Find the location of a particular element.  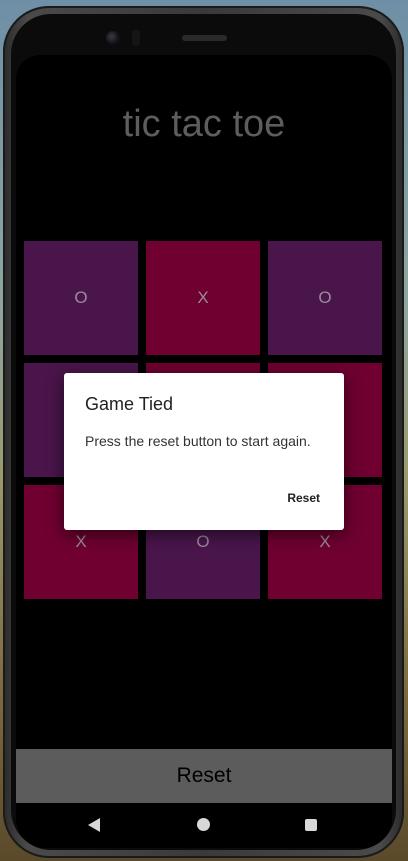

navigation-bar is located at coordinates (204, 825).